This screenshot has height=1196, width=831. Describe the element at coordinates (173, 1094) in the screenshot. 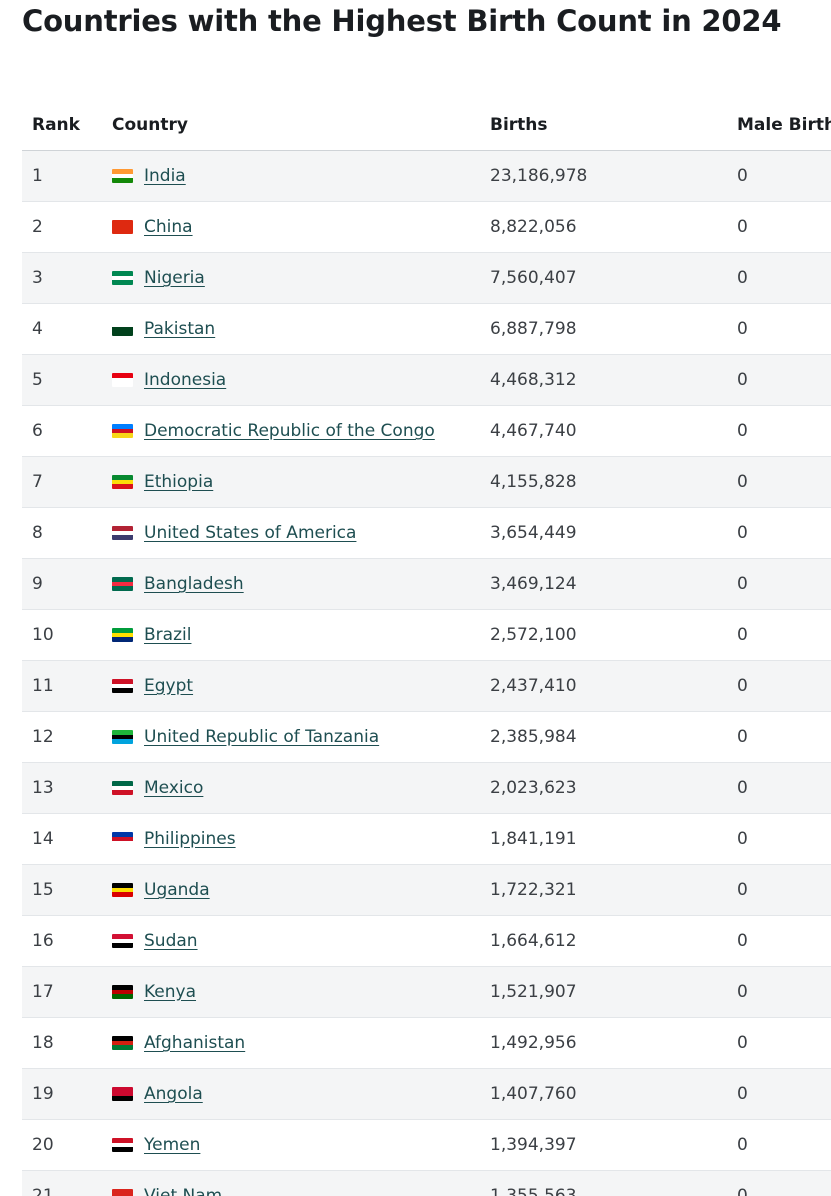

I see `country-link: Angola` at that location.